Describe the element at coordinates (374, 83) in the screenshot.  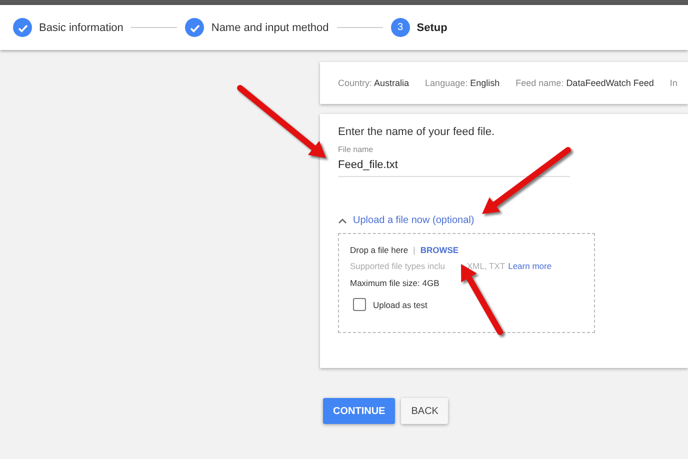
I see `summary-item: Country: Australia` at that location.